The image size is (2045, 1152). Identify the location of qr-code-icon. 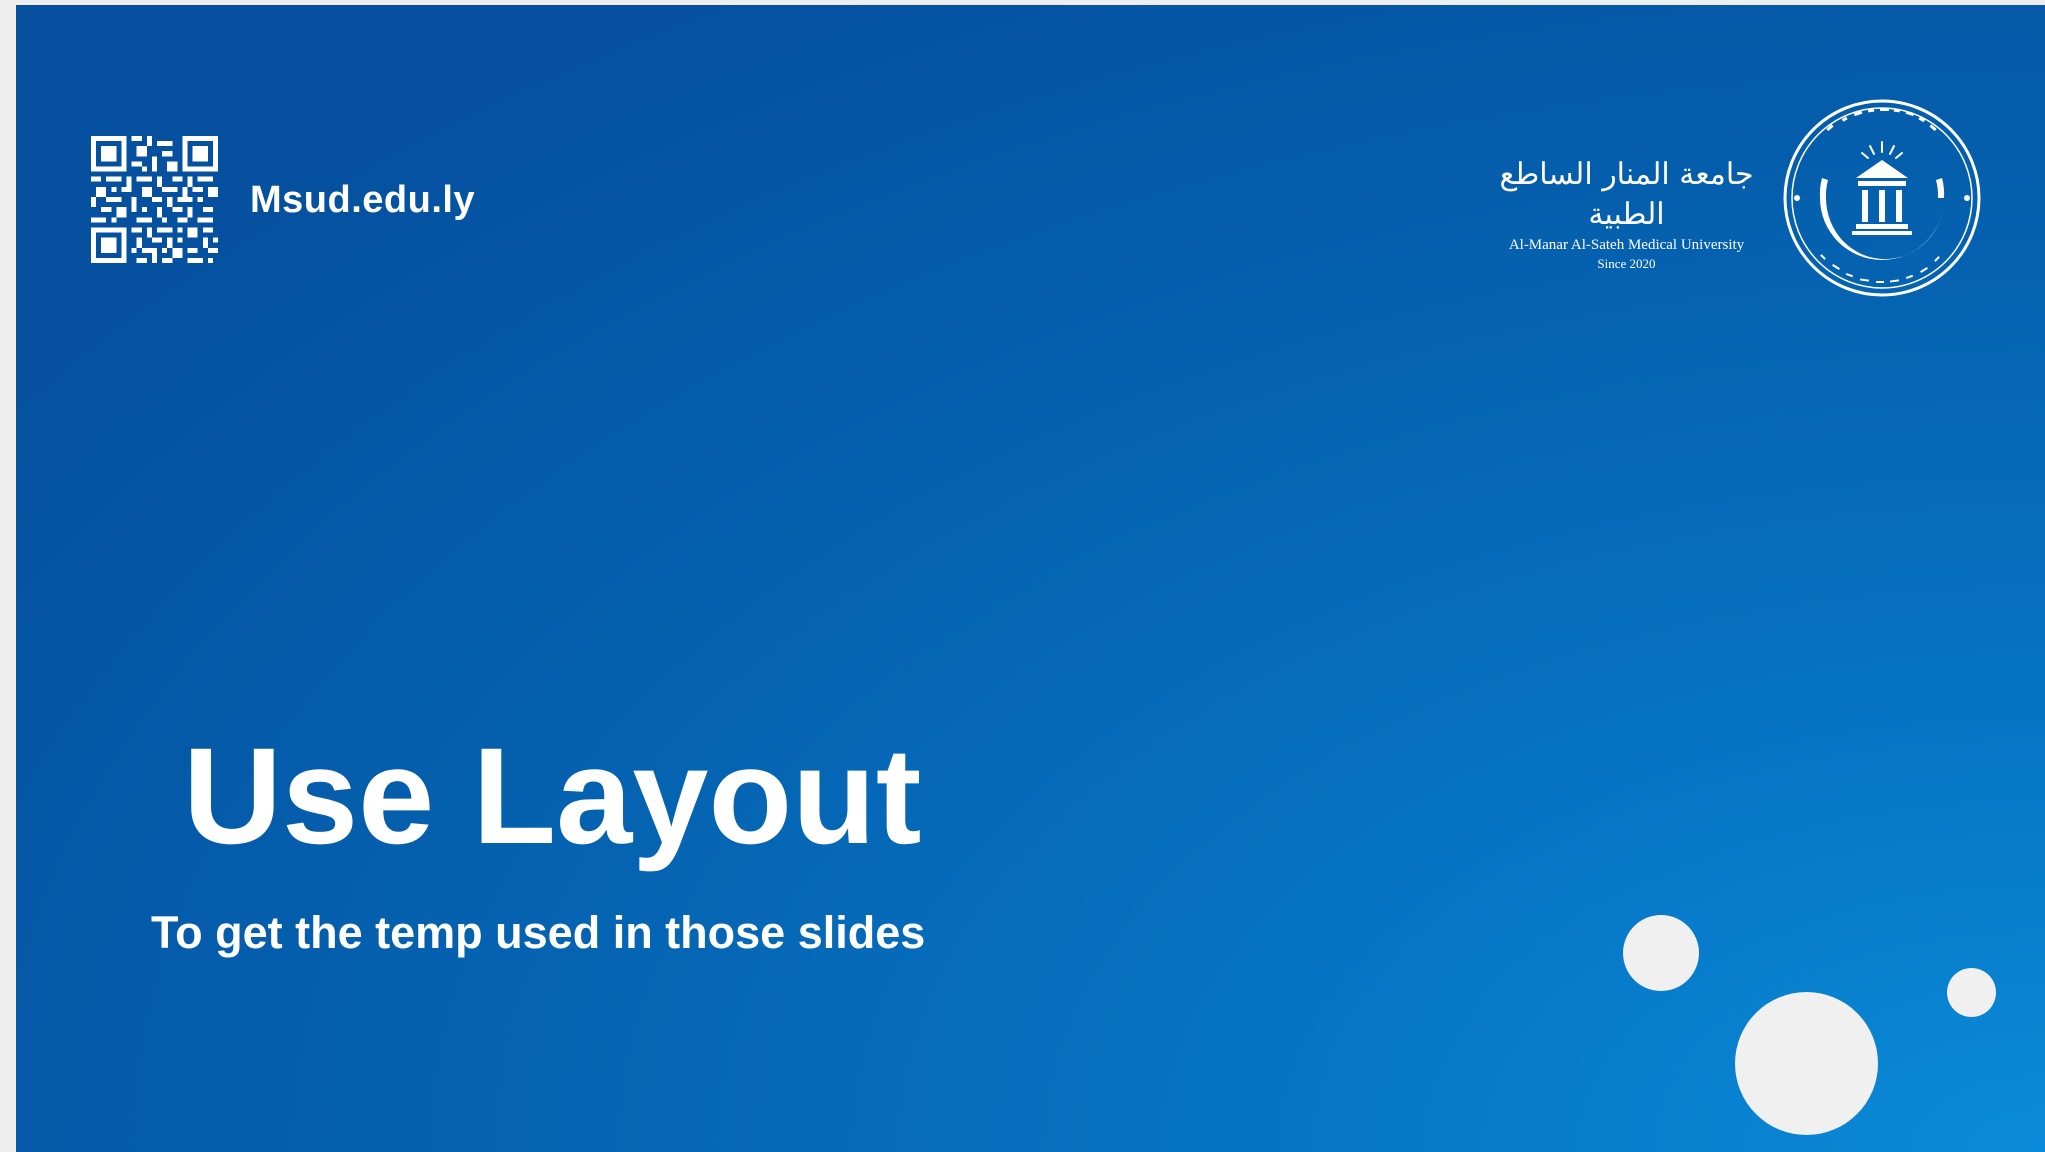
(154, 199).